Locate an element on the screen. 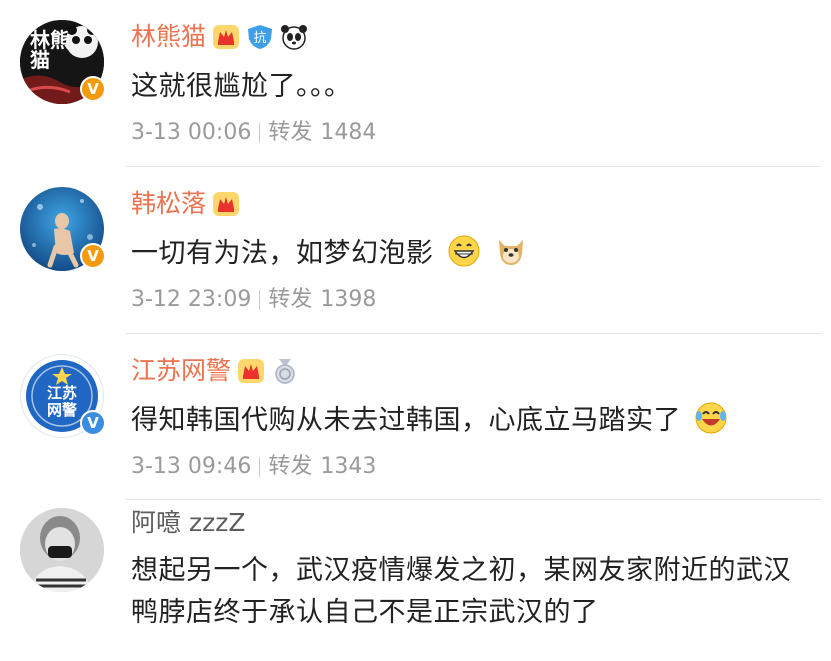 The width and height of the screenshot is (831, 661). avatar-calligraphy: 林熊猫 is located at coordinates (50, 50).